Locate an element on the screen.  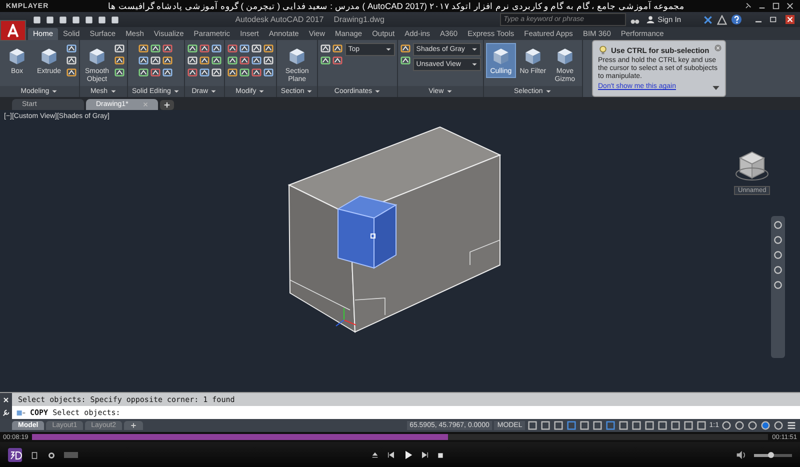
pin-icon is located at coordinates (748, 6).